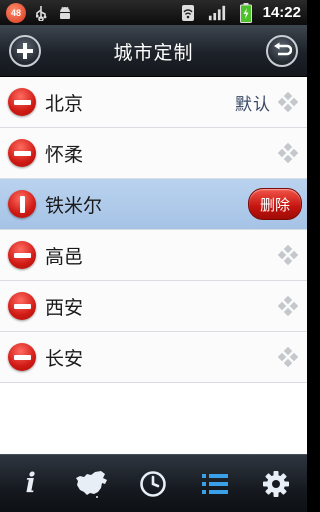 The image size is (320, 512). Describe the element at coordinates (64, 154) in the screenshot. I see `city-name: 怀柔` at that location.